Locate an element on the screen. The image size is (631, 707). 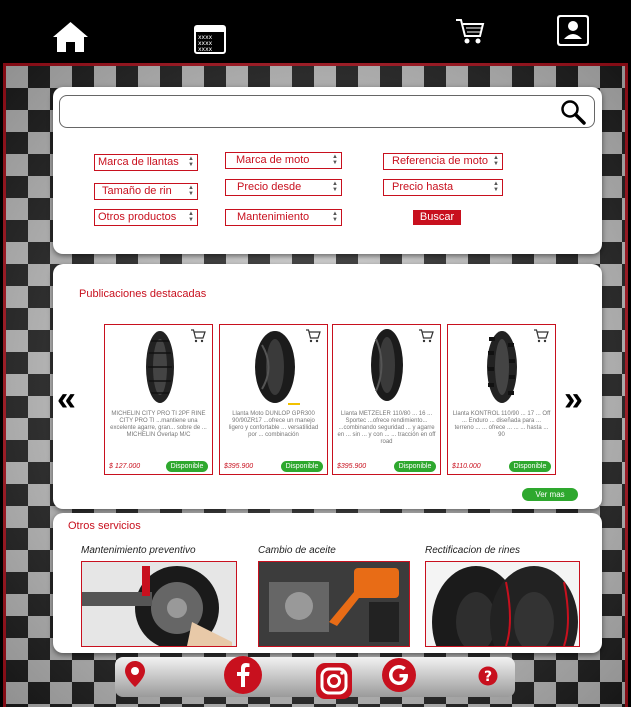
instagram-icon is located at coordinates (334, 681).